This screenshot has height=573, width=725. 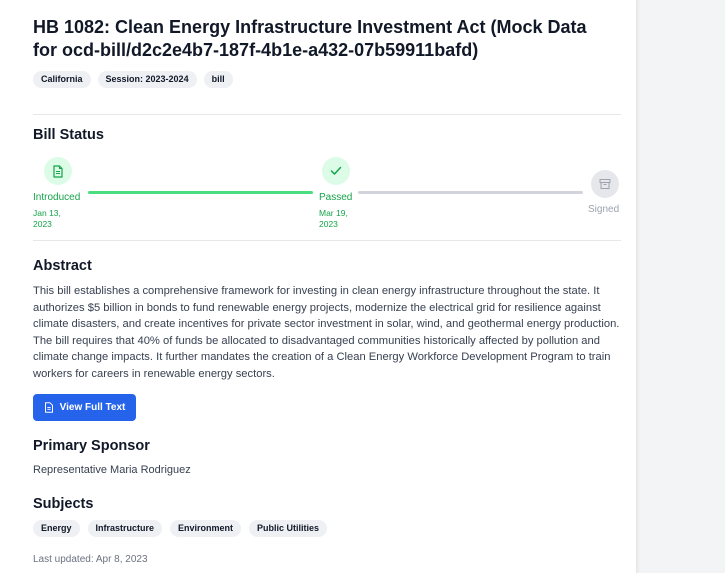 What do you see at coordinates (112, 470) in the screenshot?
I see `sponsor-name: Representative Maria Rodriguez` at bounding box center [112, 470].